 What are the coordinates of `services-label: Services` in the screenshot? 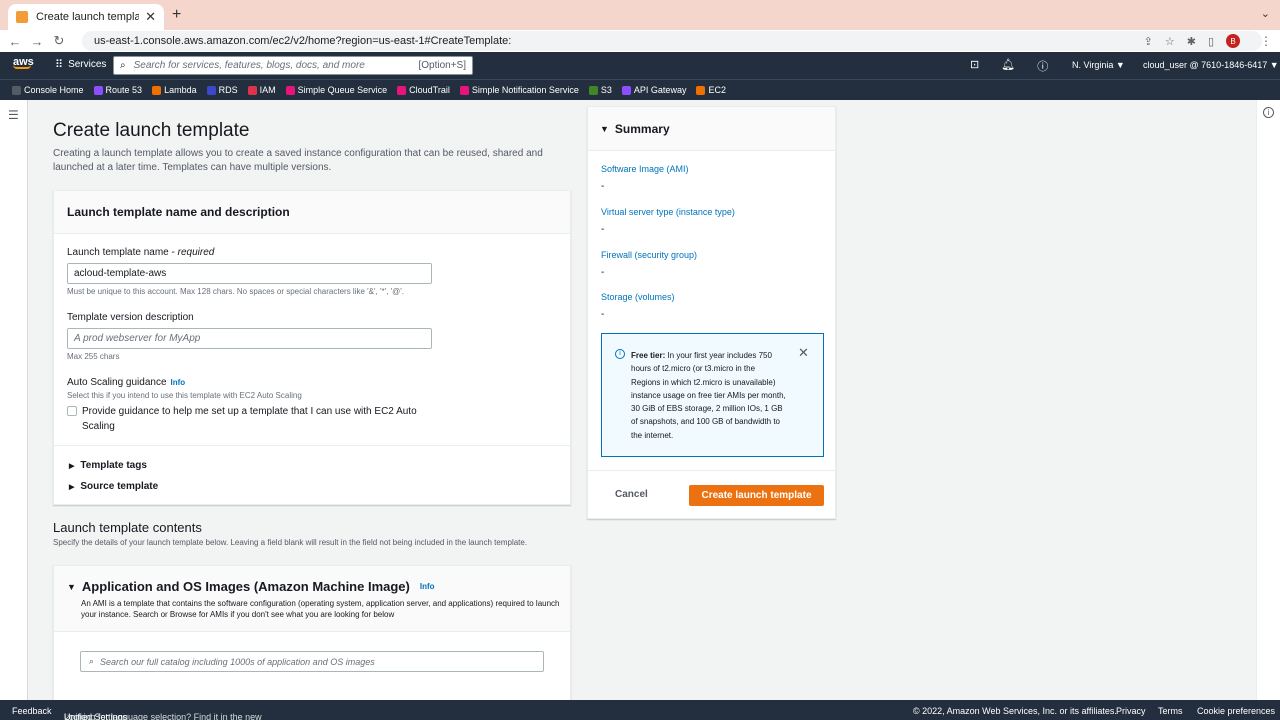 It's located at (87, 64).